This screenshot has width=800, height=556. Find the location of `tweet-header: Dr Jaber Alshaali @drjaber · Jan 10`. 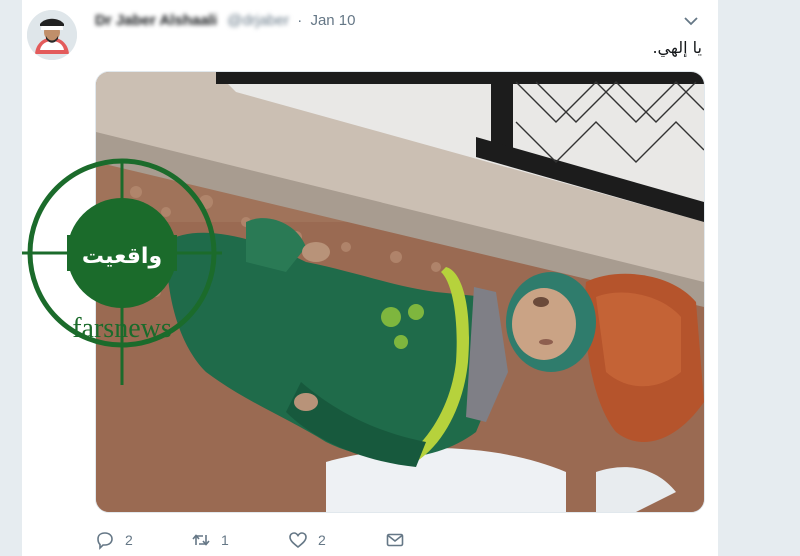

tweet-header: Dr Jaber Alshaali @drjaber · Jan 10 is located at coordinates (225, 20).